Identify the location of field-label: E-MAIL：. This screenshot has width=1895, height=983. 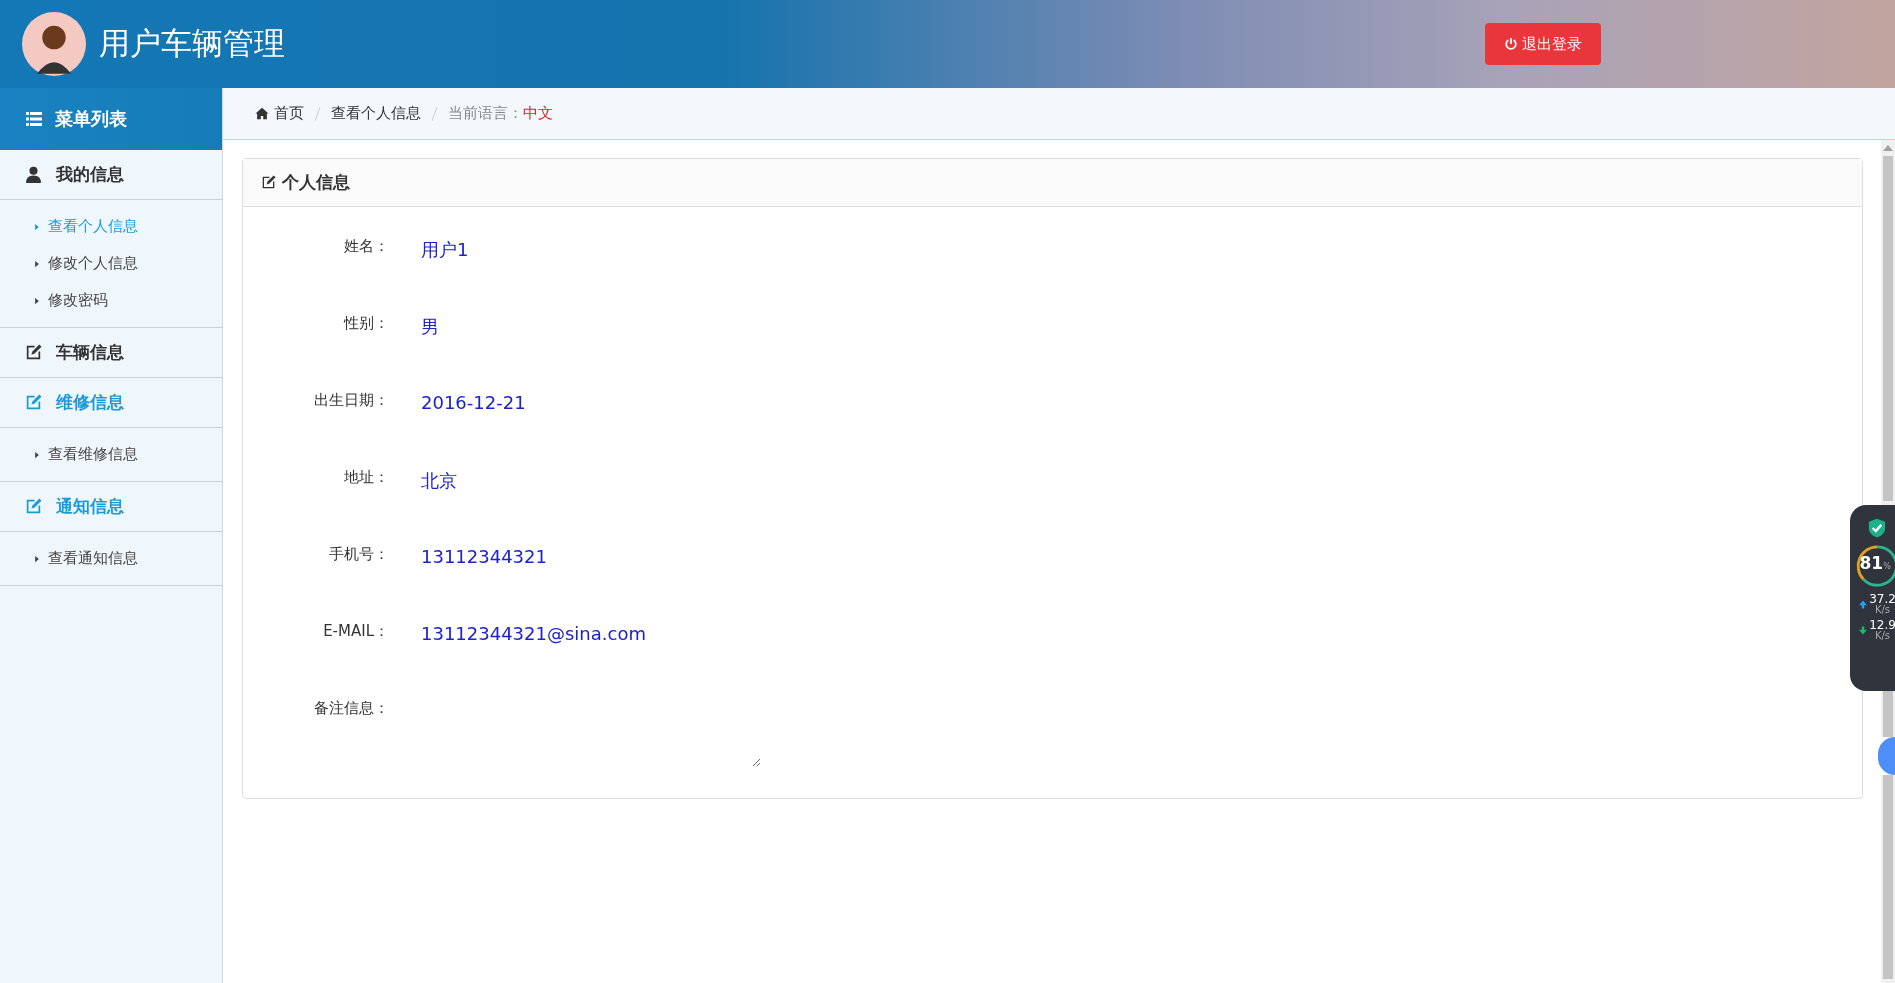
(355, 631).